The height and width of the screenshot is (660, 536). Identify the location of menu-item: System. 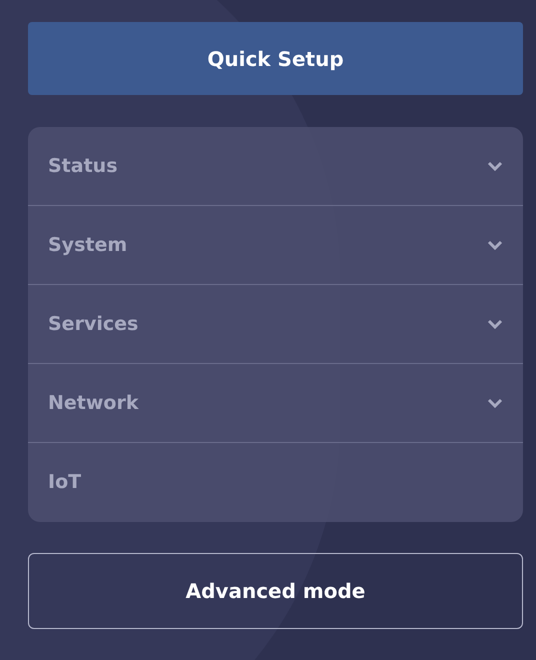
(275, 245).